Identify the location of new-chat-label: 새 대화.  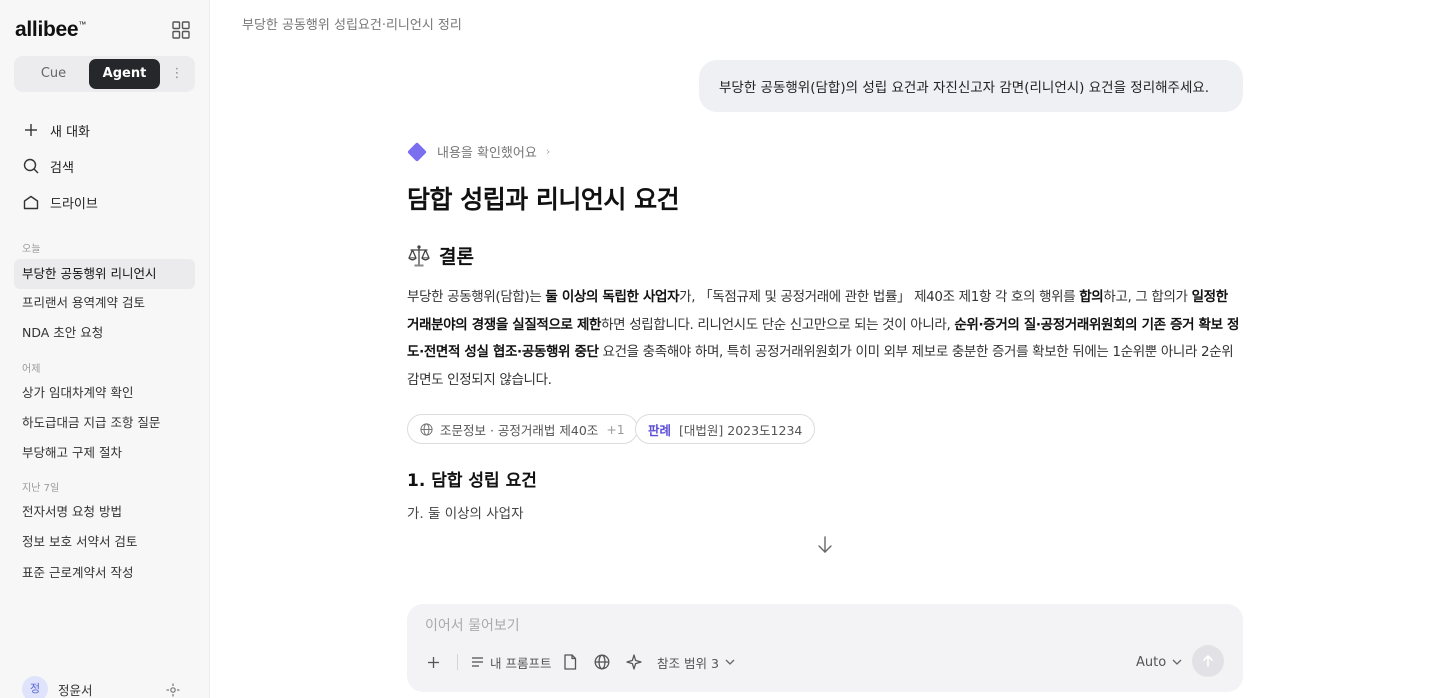
(70, 132).